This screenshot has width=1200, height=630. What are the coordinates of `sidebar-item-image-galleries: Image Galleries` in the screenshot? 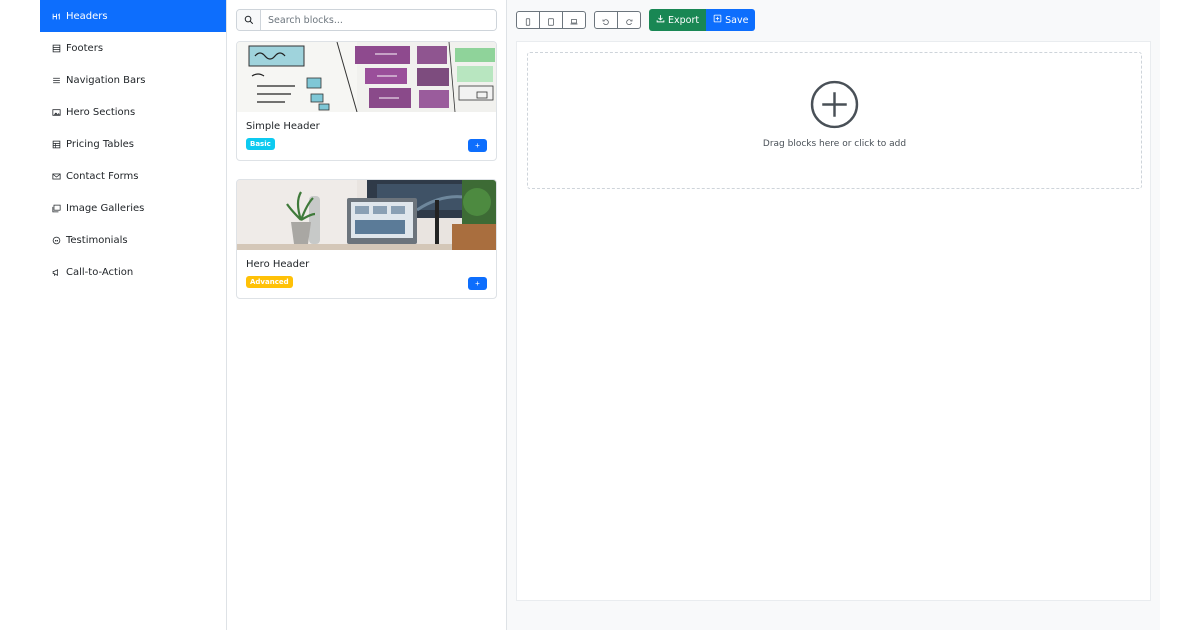 It's located at (133, 208).